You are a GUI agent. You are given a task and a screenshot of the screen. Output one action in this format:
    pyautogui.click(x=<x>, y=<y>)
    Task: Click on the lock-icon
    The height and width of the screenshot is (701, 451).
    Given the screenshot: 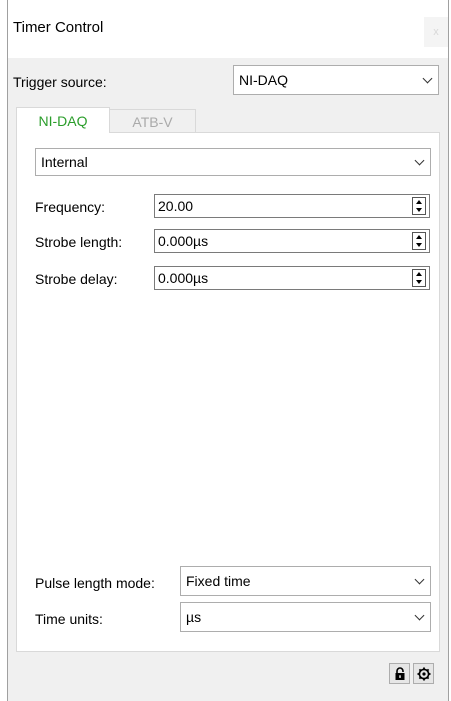 What is the action you would take?
    pyautogui.click(x=399, y=673)
    